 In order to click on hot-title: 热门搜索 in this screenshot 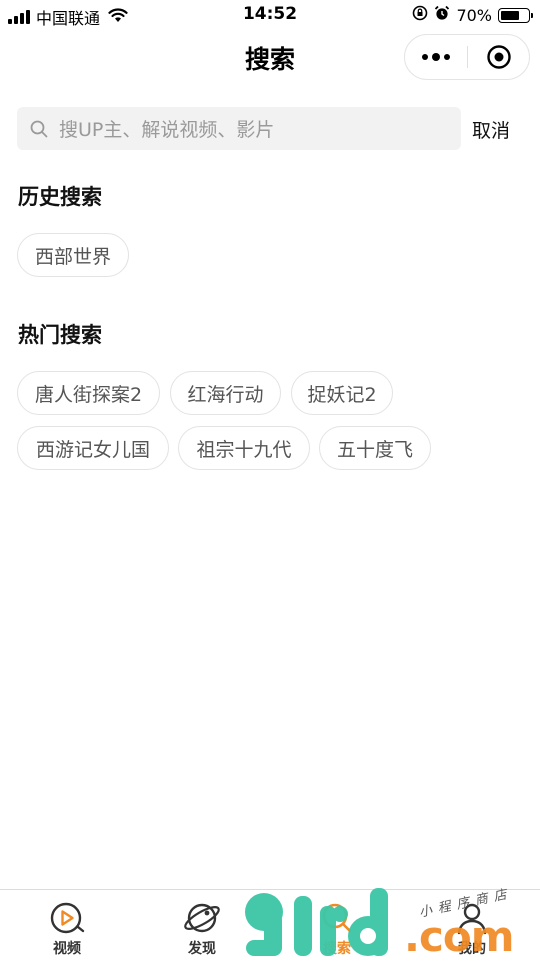, I will do `click(60, 335)`.